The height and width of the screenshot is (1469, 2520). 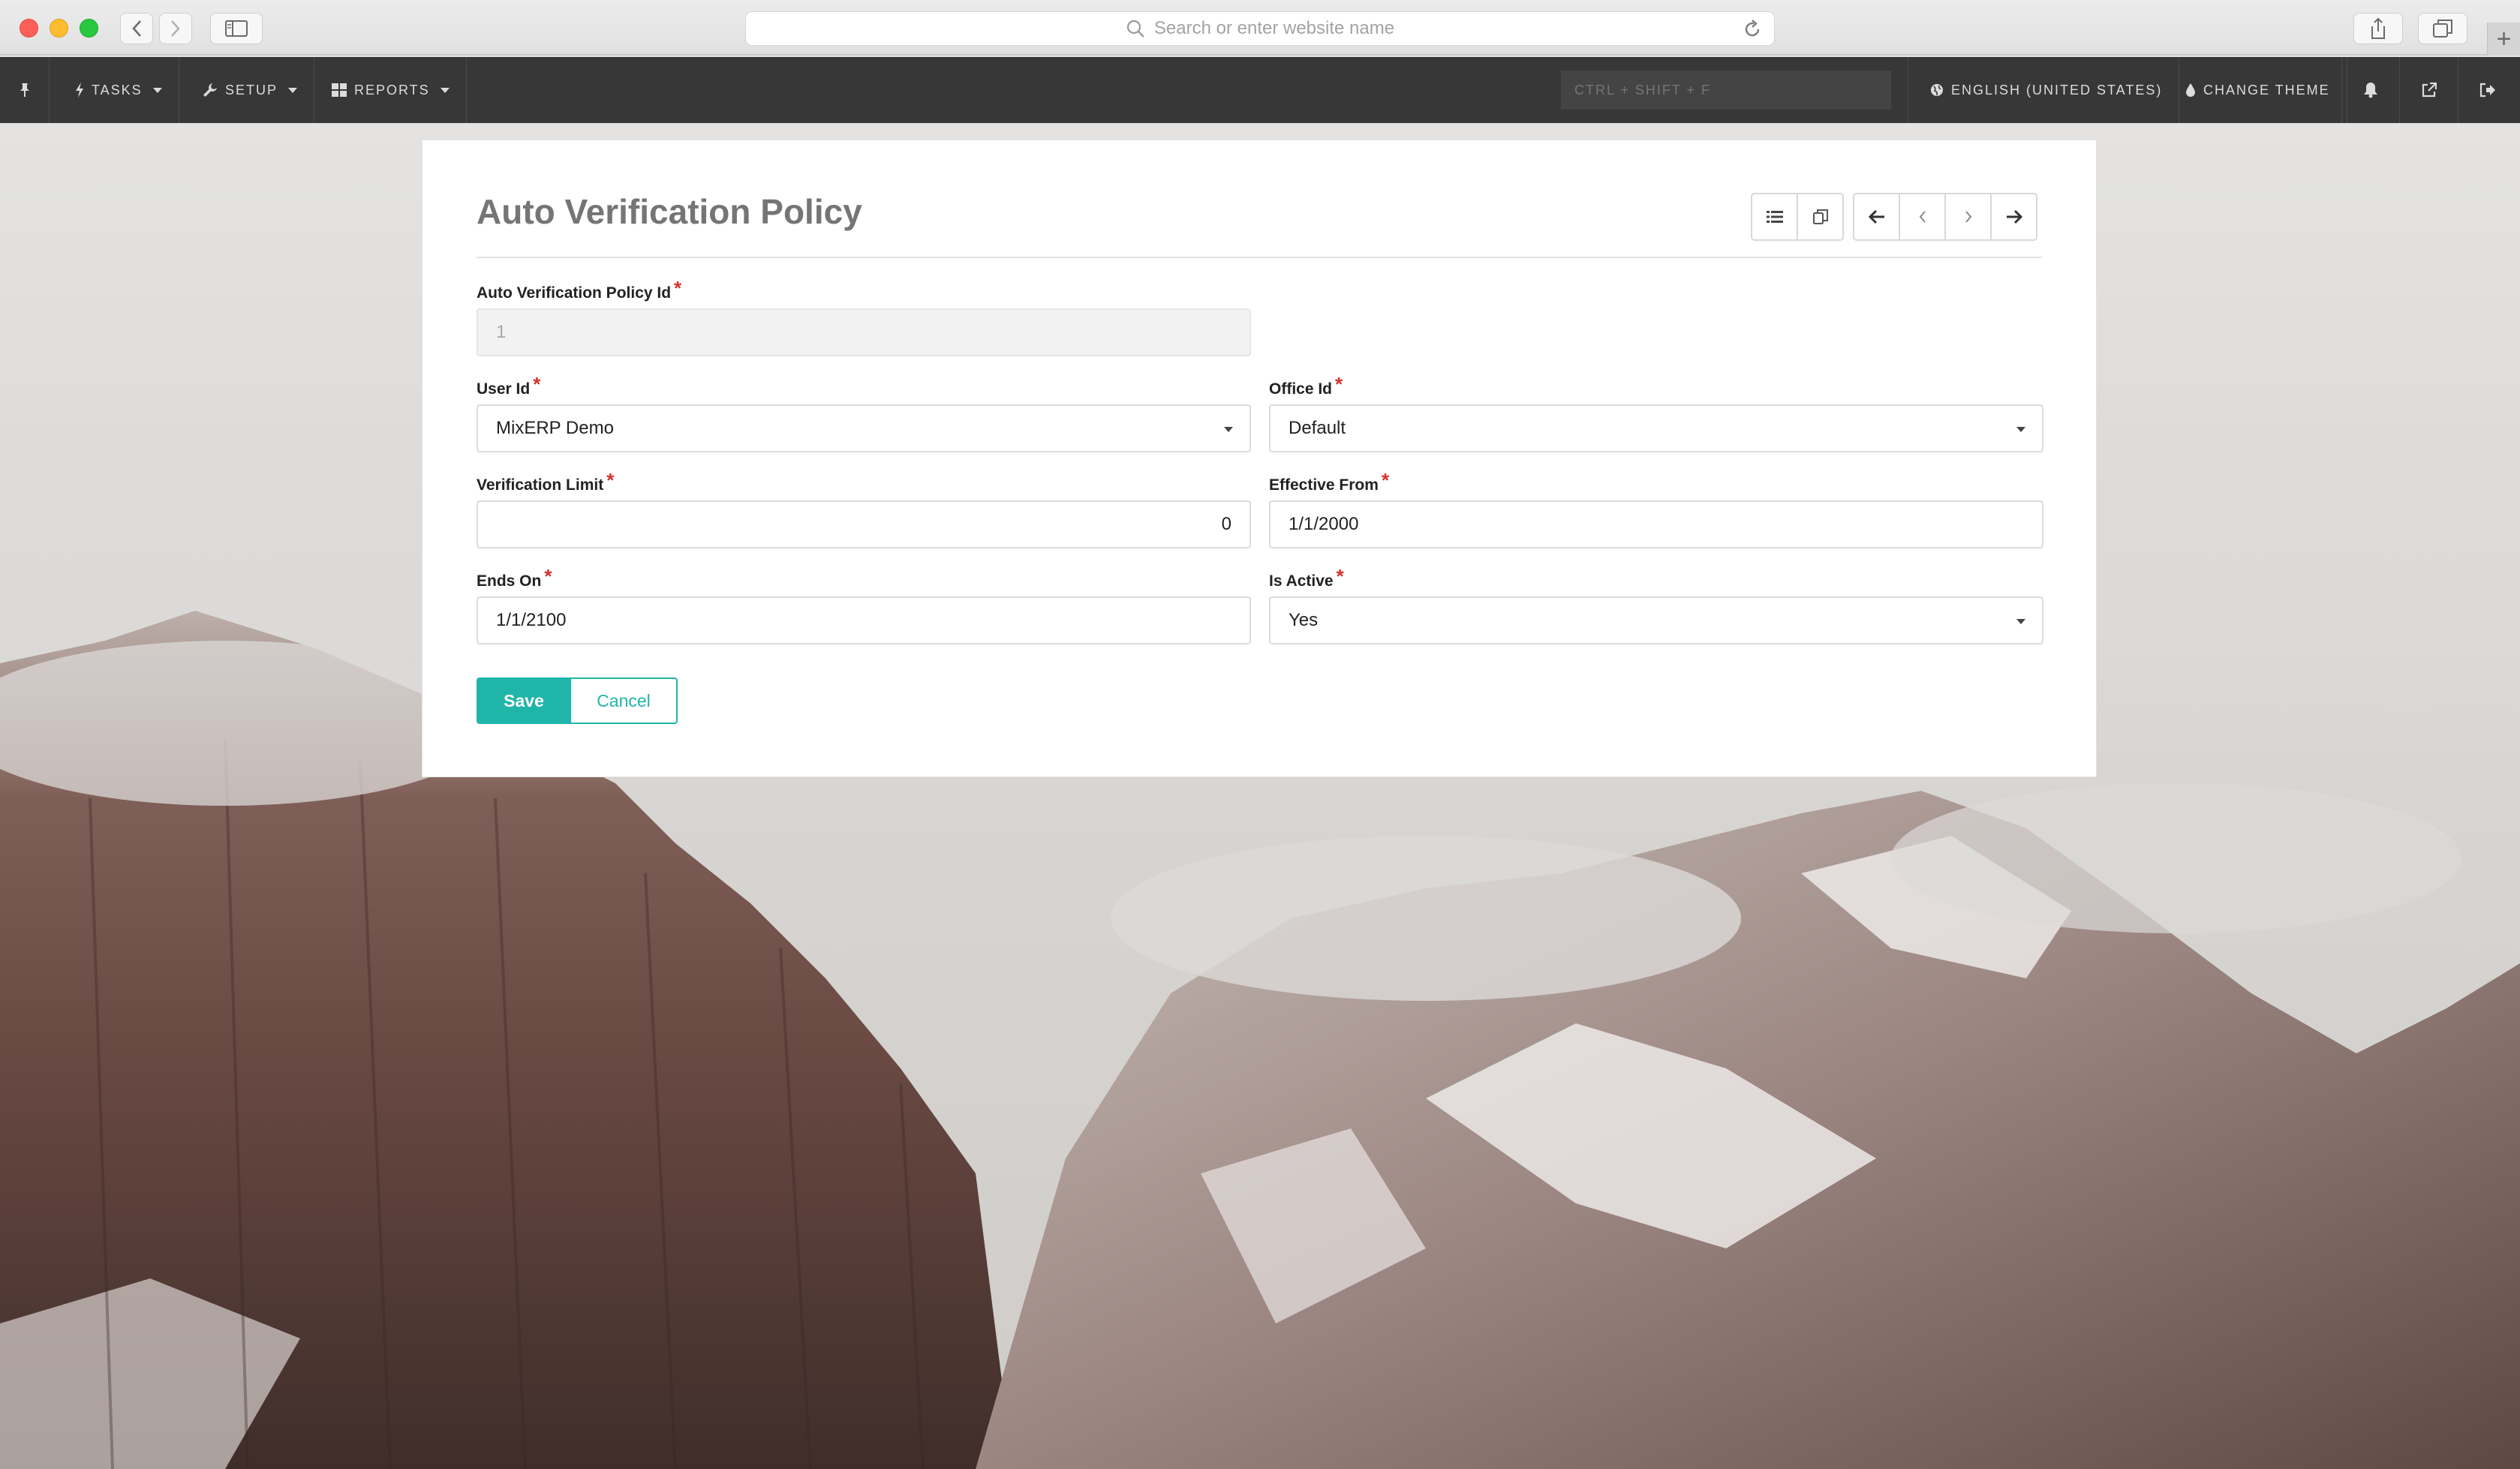 I want to click on reload-icon, so click(x=1752, y=32).